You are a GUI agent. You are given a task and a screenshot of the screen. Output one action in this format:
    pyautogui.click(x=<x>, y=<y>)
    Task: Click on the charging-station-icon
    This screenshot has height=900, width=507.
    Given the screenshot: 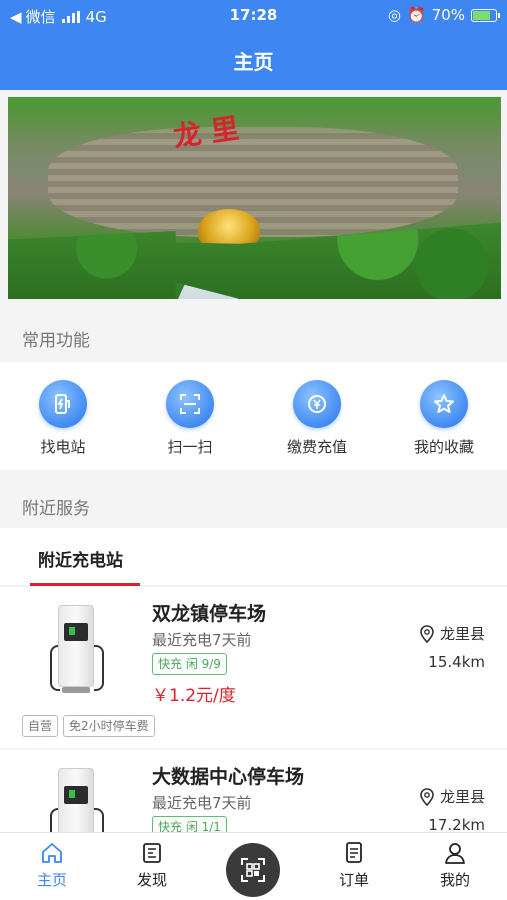 What is the action you would take?
    pyautogui.click(x=63, y=404)
    